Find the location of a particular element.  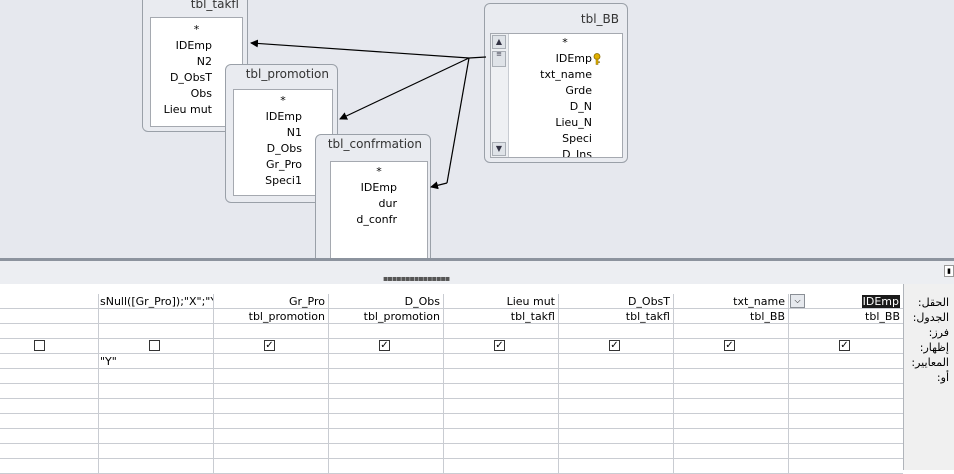

chevron-down-icon: ⌵ is located at coordinates (797, 301).